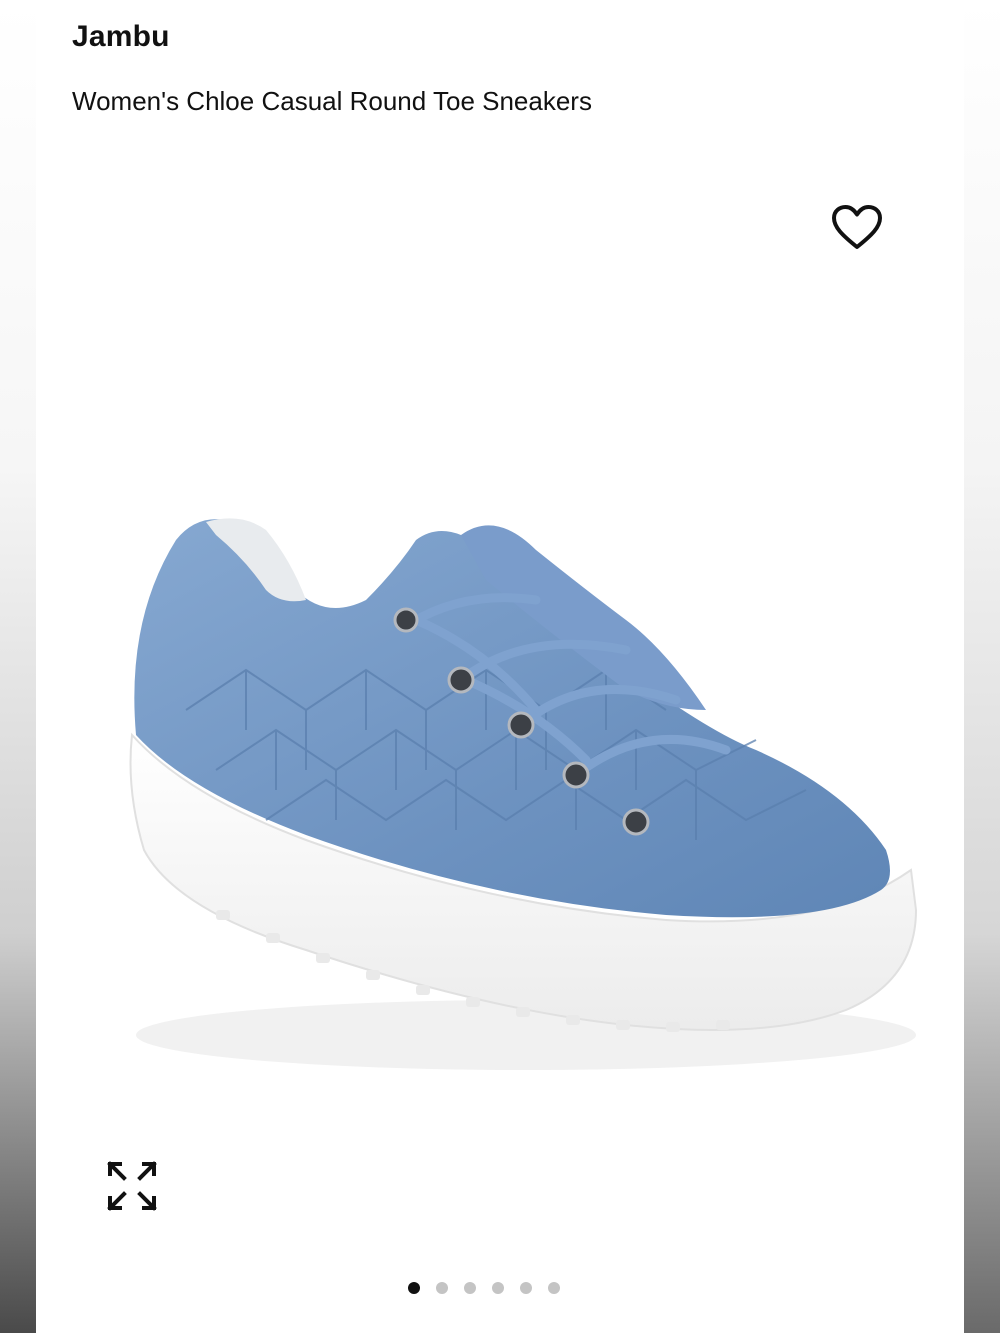 The height and width of the screenshot is (1333, 1000). I want to click on heart-outline-icon, so click(857, 227).